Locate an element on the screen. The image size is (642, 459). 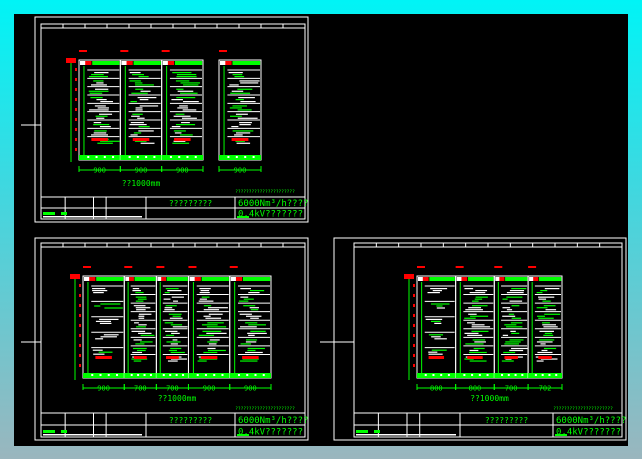
width-dimension: 700 is located at coordinates (172, 388).